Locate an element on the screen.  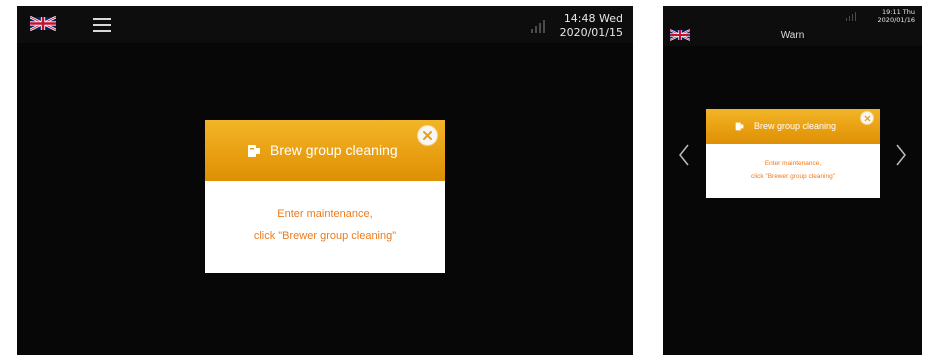
datetime: 14:48 Wed 2020/01/15 is located at coordinates (591, 26).